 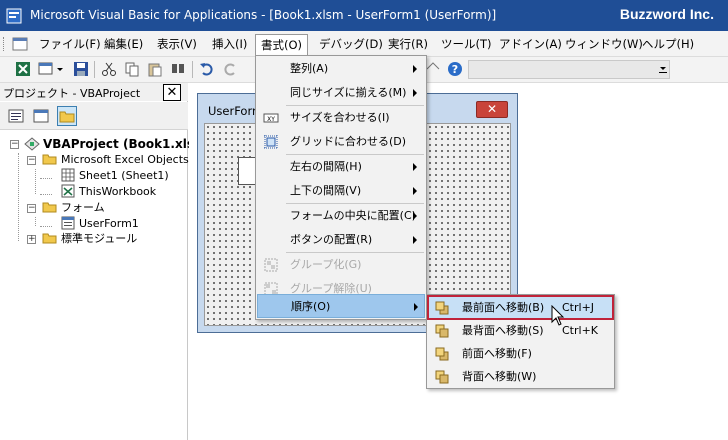 What do you see at coordinates (178, 69) in the screenshot?
I see `find-icon` at bounding box center [178, 69].